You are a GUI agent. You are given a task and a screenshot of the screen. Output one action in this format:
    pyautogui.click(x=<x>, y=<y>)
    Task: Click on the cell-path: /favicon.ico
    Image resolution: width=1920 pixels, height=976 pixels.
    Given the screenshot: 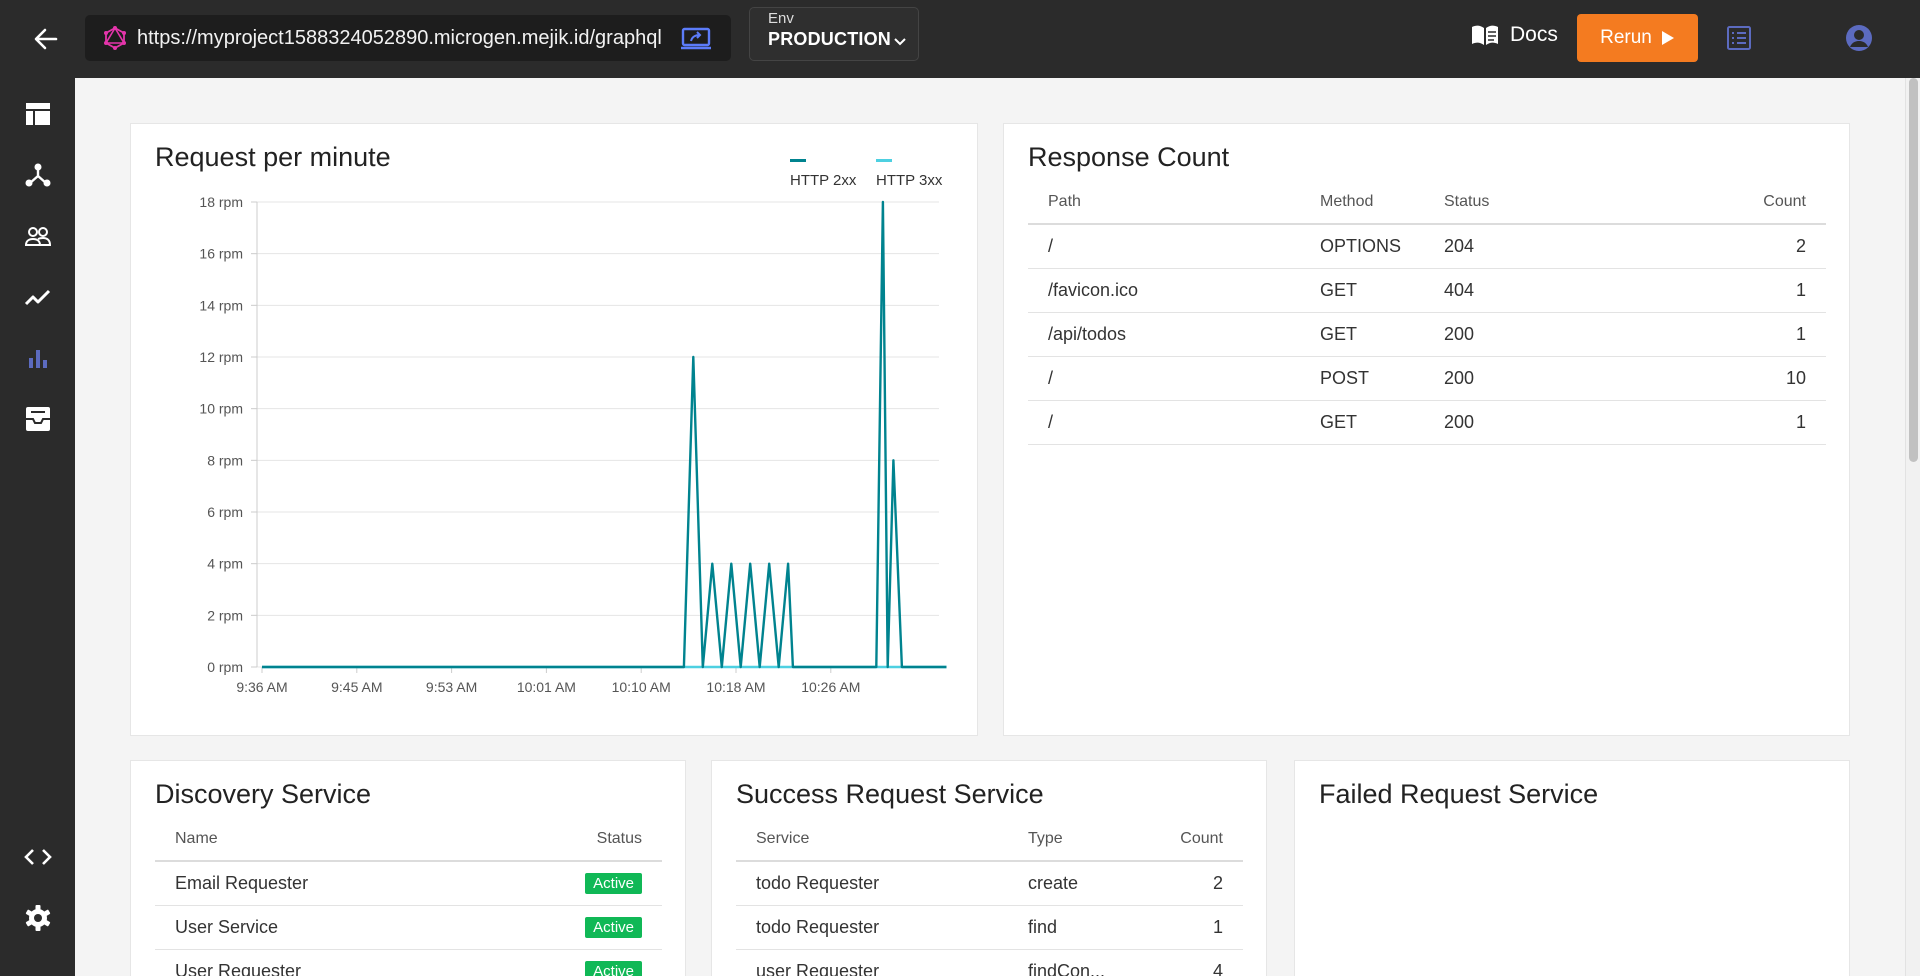 What is the action you would take?
    pyautogui.click(x=1164, y=290)
    